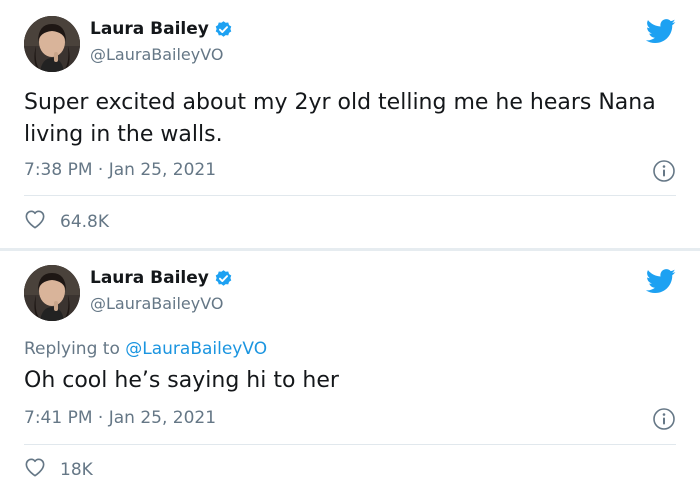 The height and width of the screenshot is (498, 700). Describe the element at coordinates (84, 221) in the screenshot. I see `like-count: 64.8K` at that location.